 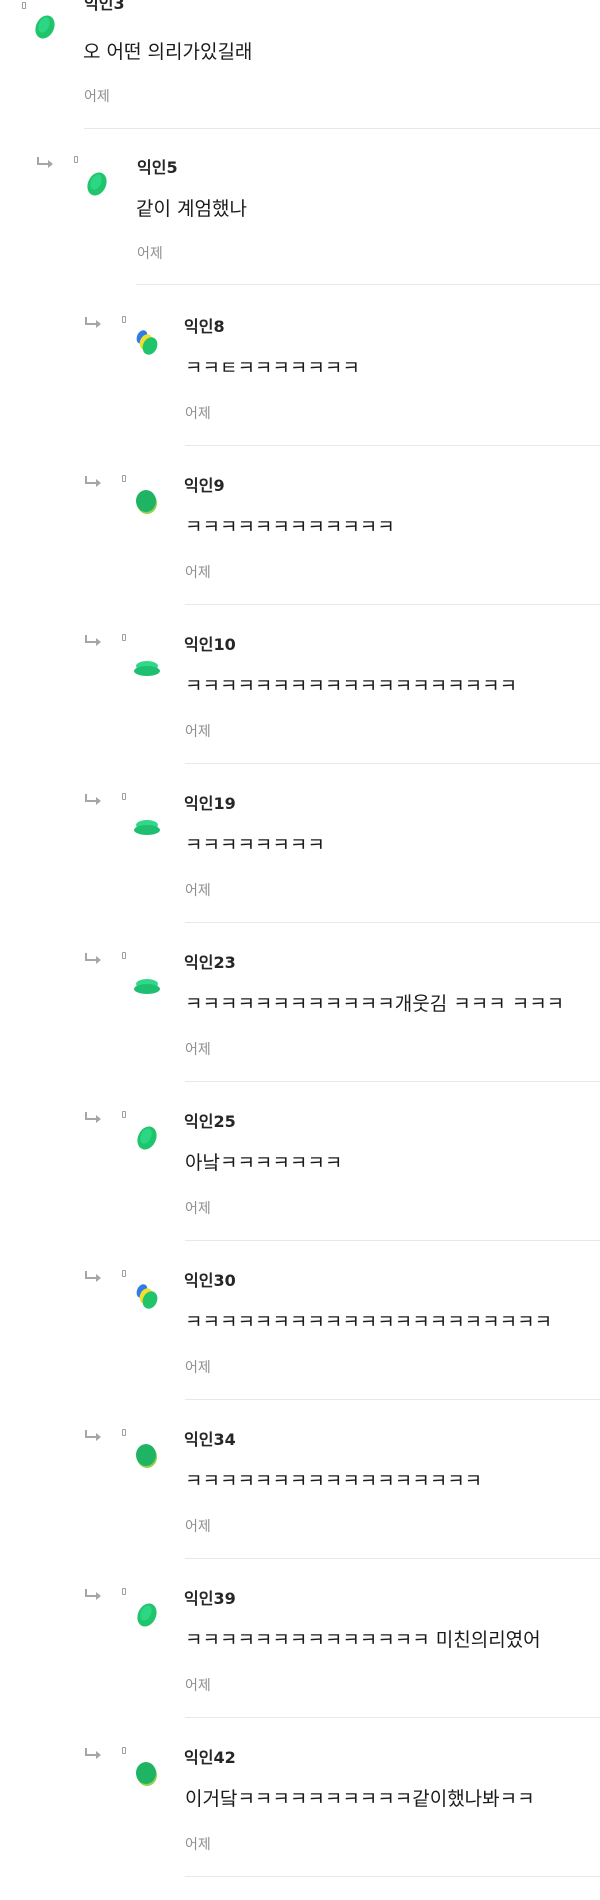 What do you see at coordinates (290, 527) in the screenshot?
I see `comment-text: ㅋㅋㅋㅋㅋㅋㅋㅋㅋㅋㅋㅋ` at bounding box center [290, 527].